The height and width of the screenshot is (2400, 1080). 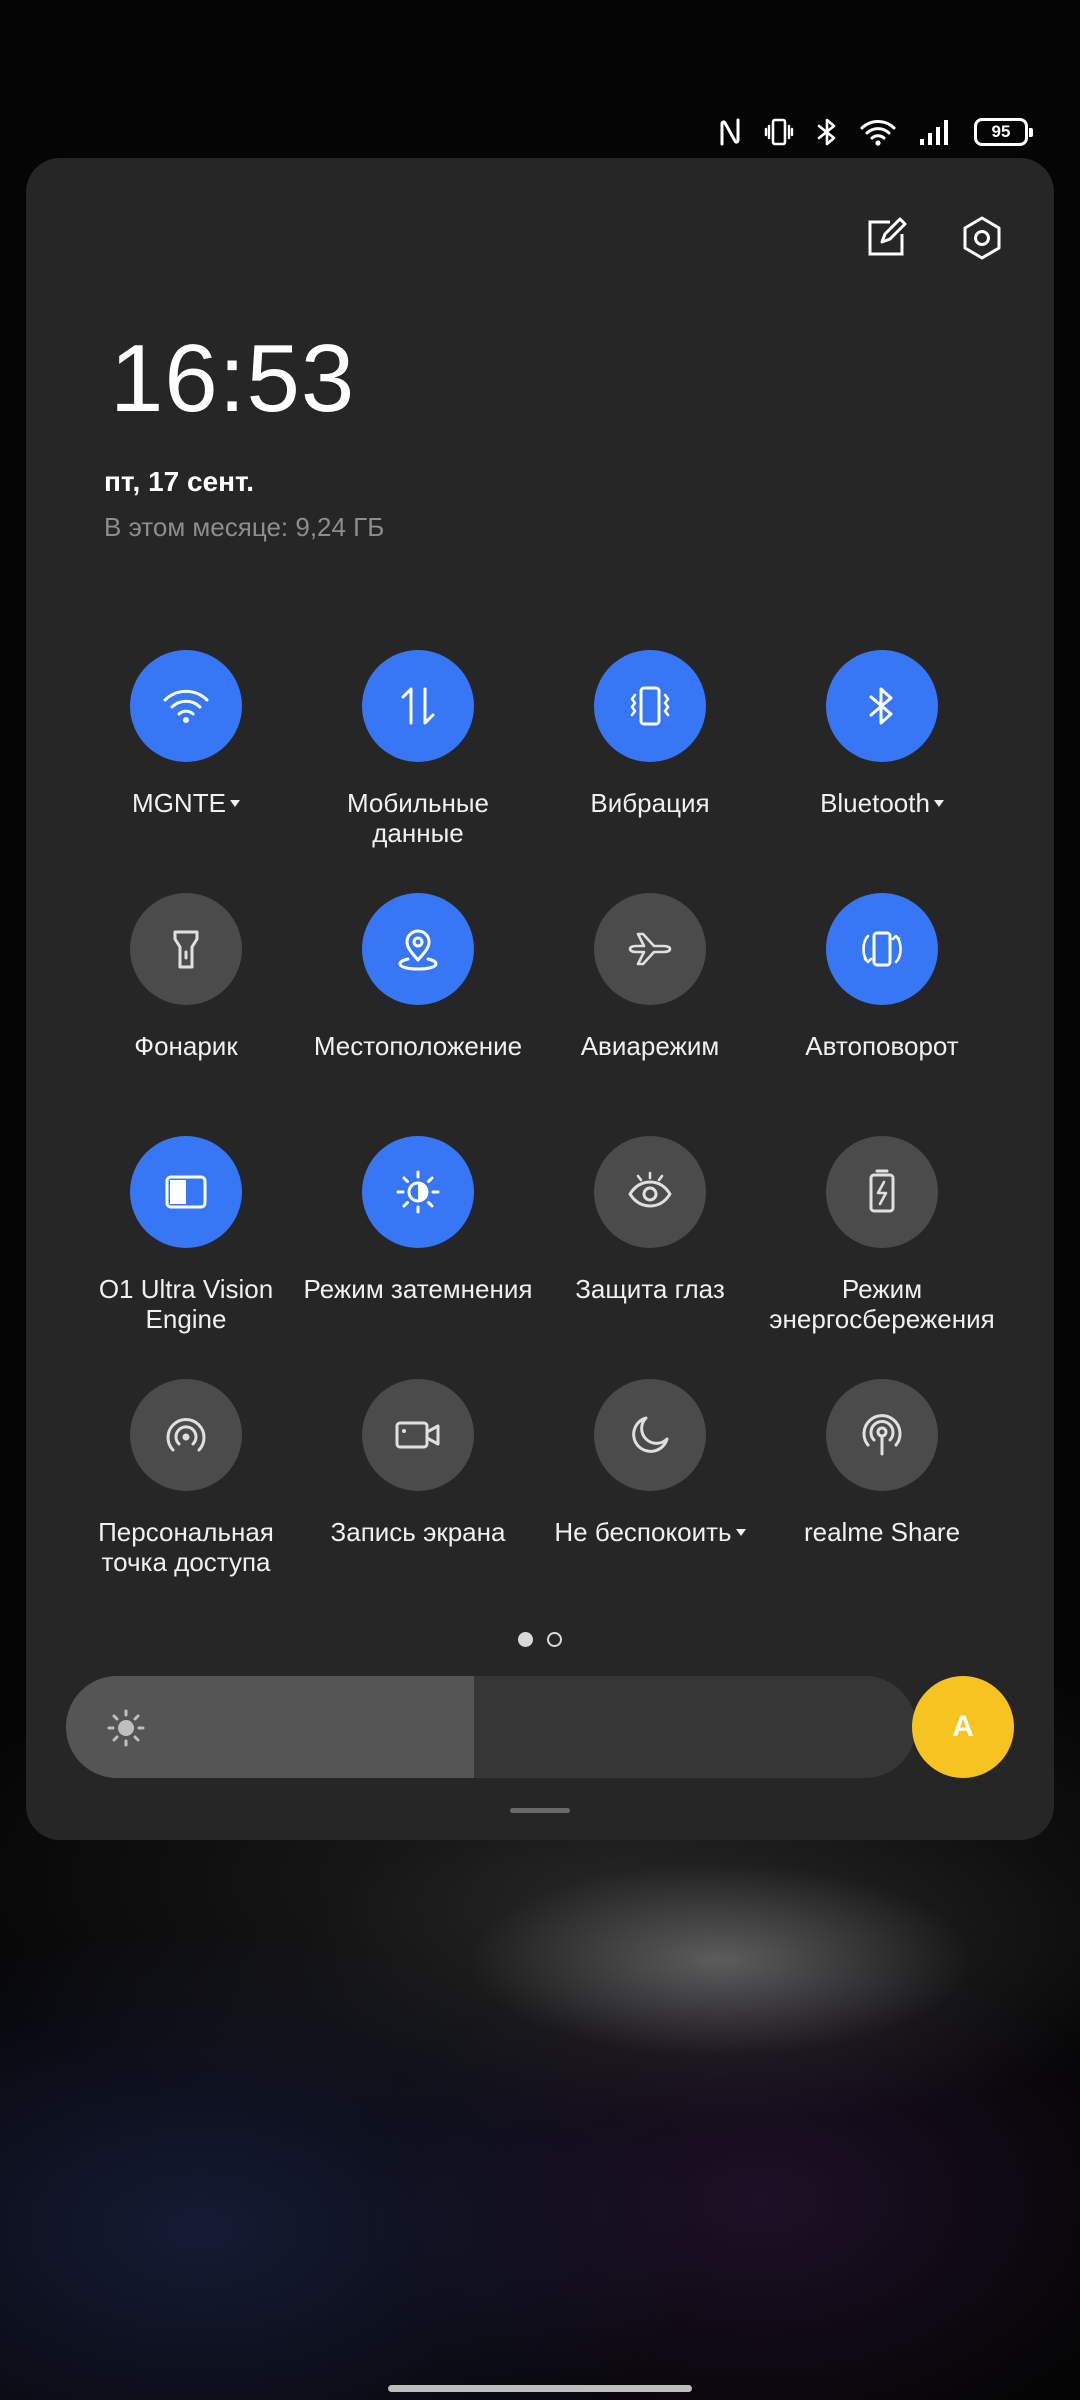 I want to click on page-dot-inactive, so click(x=554, y=1639).